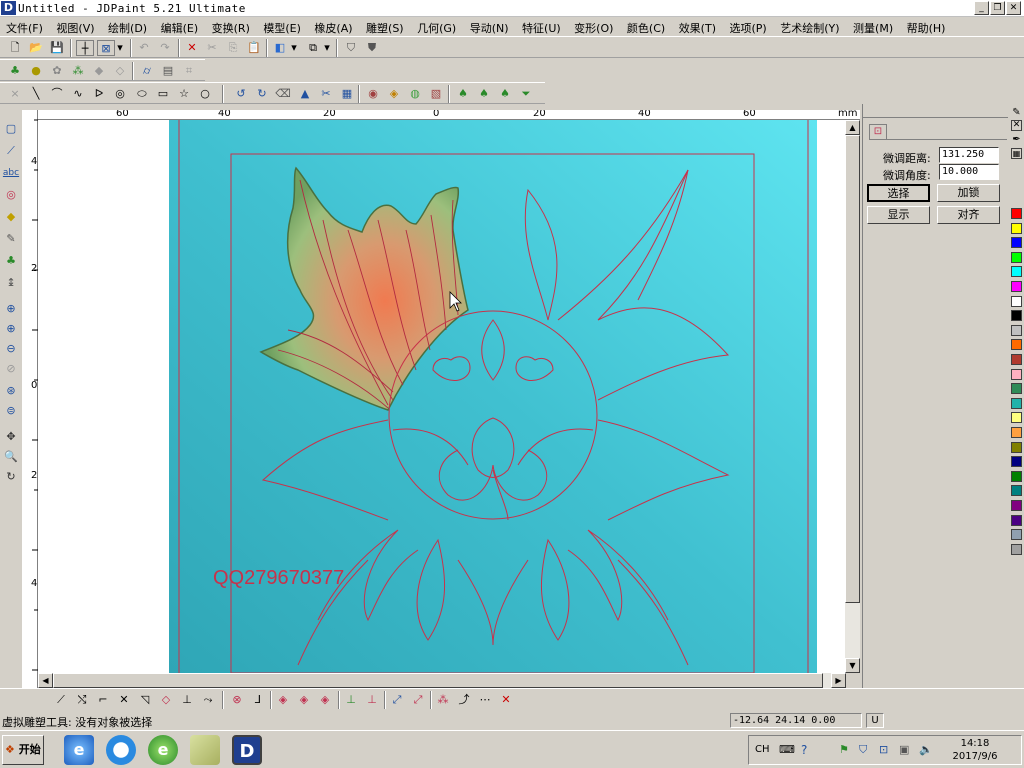 The height and width of the screenshot is (768, 1024). Describe the element at coordinates (852, 369) in the screenshot. I see `vertical-scroll-thumb` at that location.